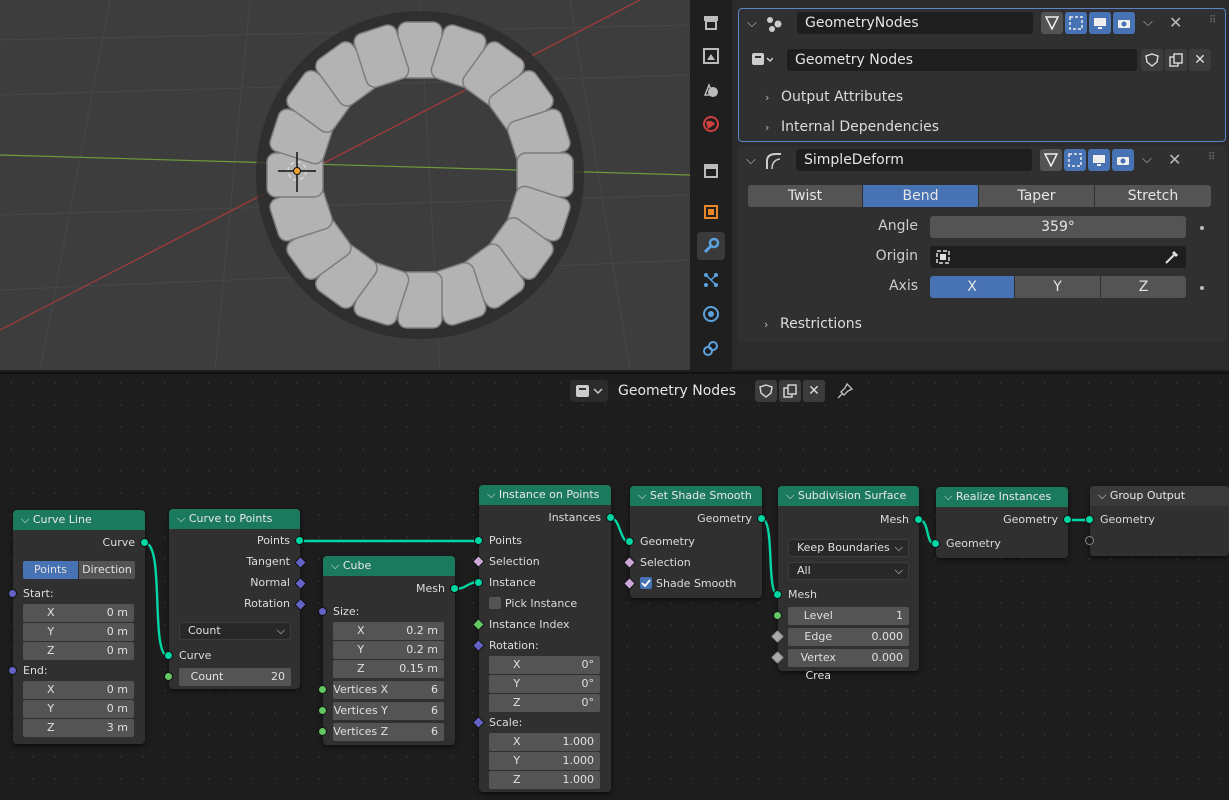 The image size is (1229, 800). I want to click on node-header: ⌵ Cube, so click(389, 566).